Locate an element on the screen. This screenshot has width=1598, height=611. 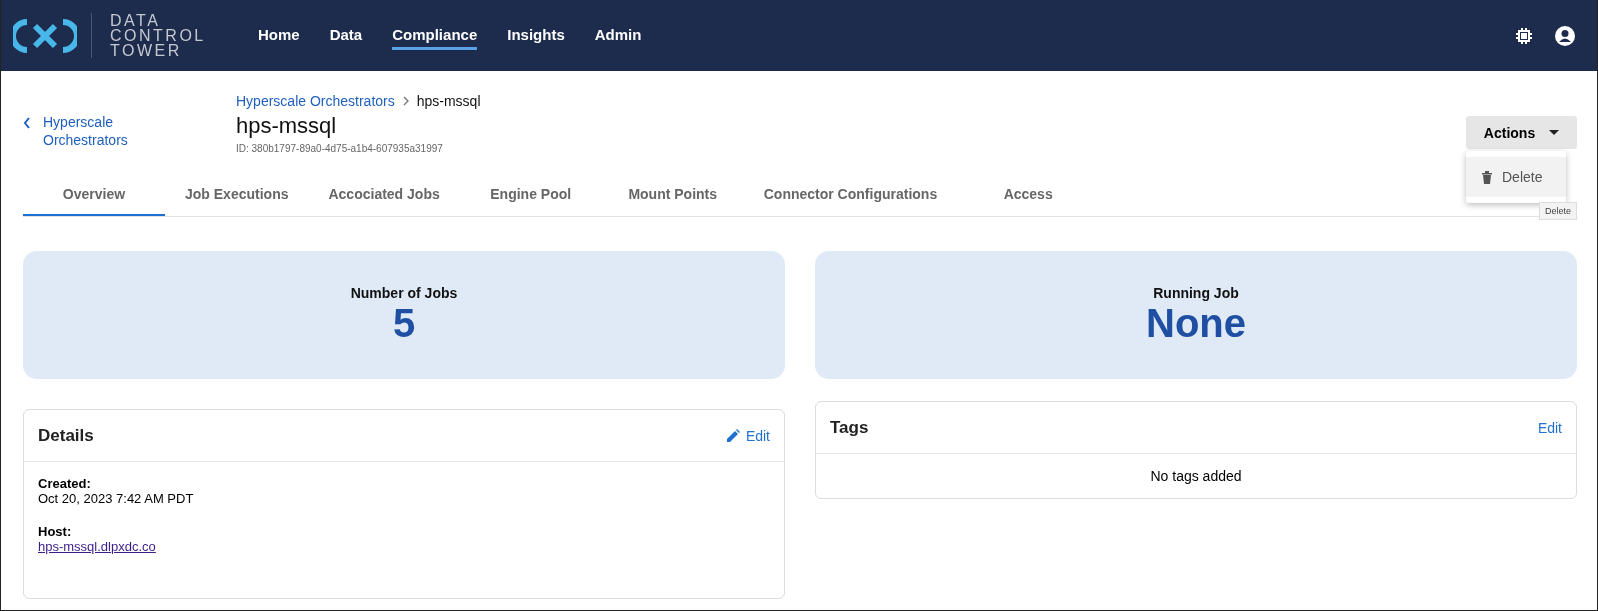
nav-link: Home is located at coordinates (279, 35).